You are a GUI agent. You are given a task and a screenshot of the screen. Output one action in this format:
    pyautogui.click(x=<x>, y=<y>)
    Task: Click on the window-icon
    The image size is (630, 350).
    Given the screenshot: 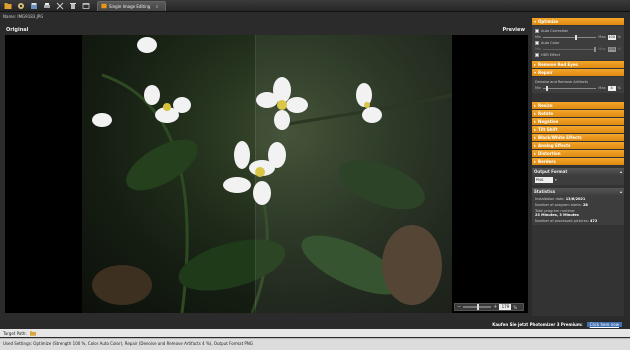 What is the action you would take?
    pyautogui.click(x=85, y=6)
    